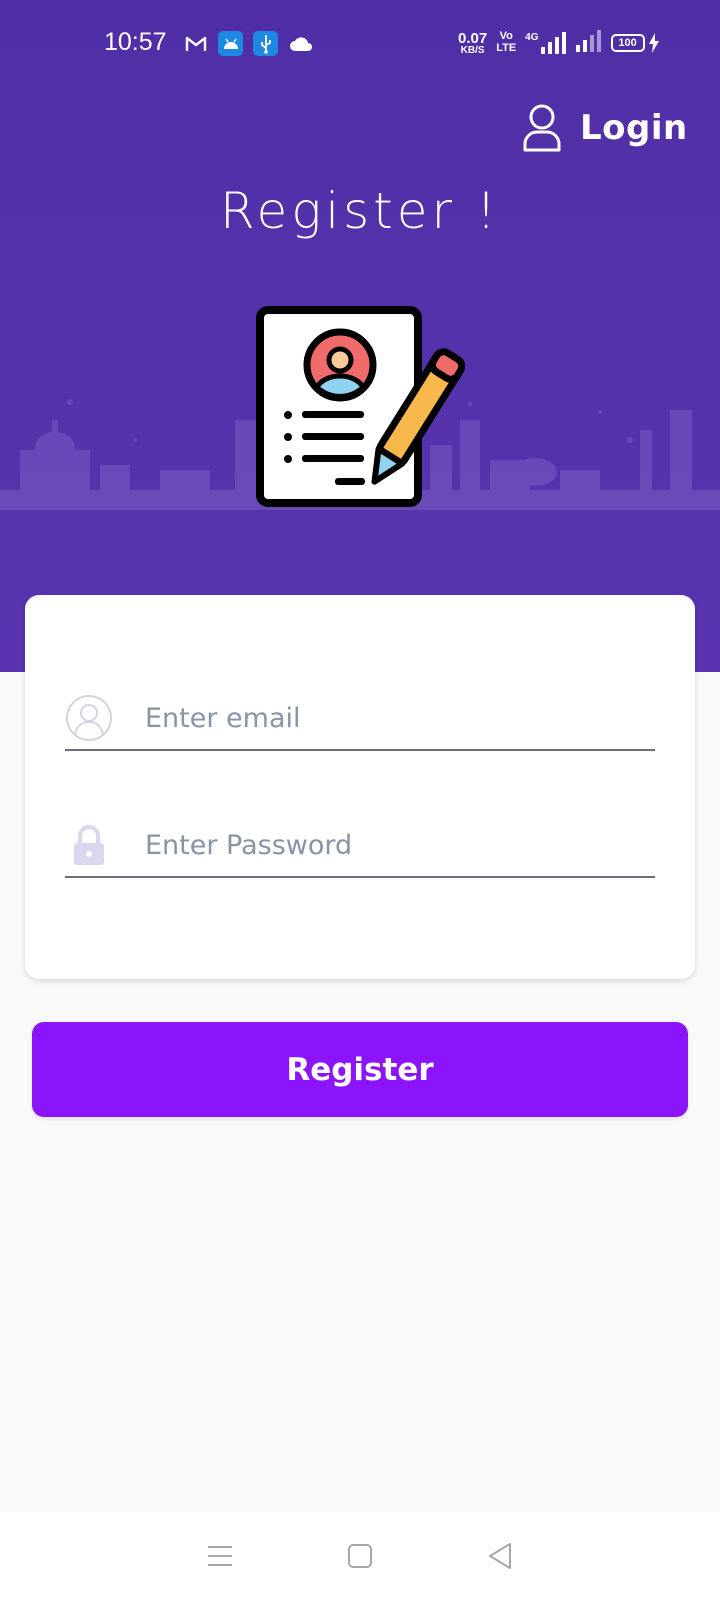  Describe the element at coordinates (634, 128) in the screenshot. I see `login-label: Login` at that location.